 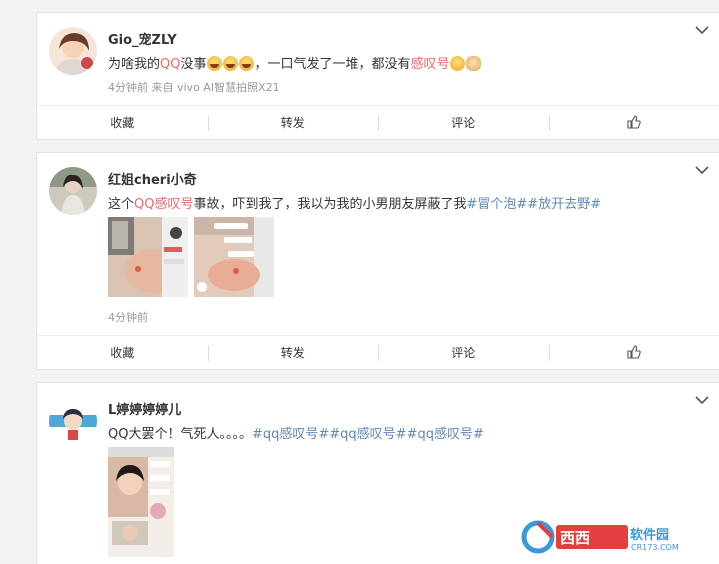 I want to click on highlight-keyword: QQ, so click(x=170, y=64).